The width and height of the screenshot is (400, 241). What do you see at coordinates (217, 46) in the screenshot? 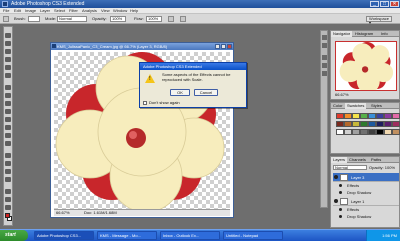
I see `document-minimize-button` at bounding box center [217, 46].